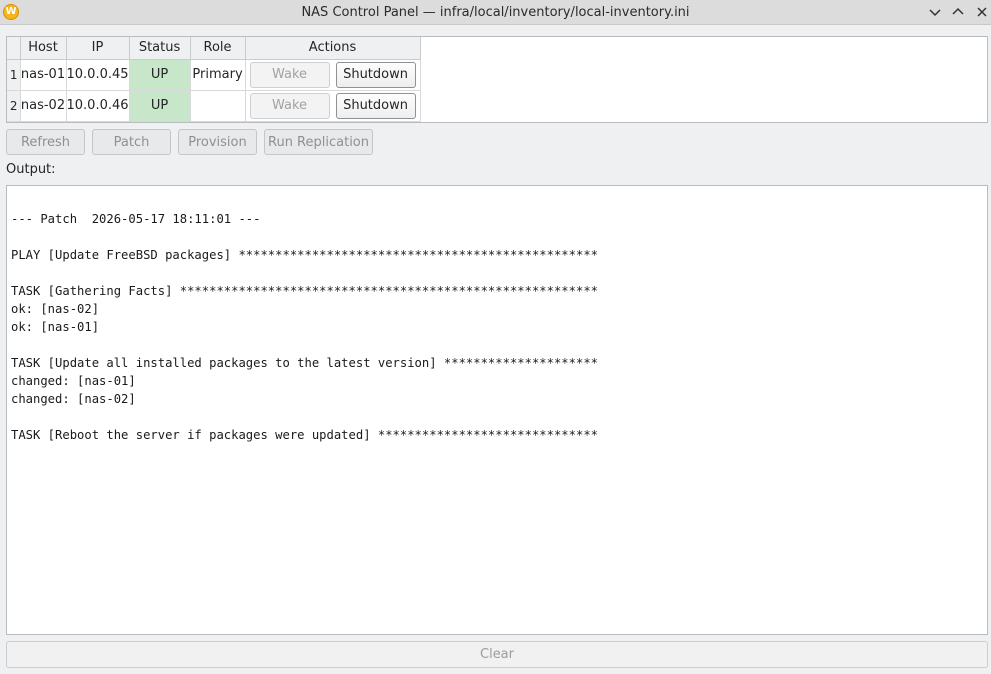  What do you see at coordinates (958, 12) in the screenshot?
I see `maximize-chevron-up-icon` at bounding box center [958, 12].